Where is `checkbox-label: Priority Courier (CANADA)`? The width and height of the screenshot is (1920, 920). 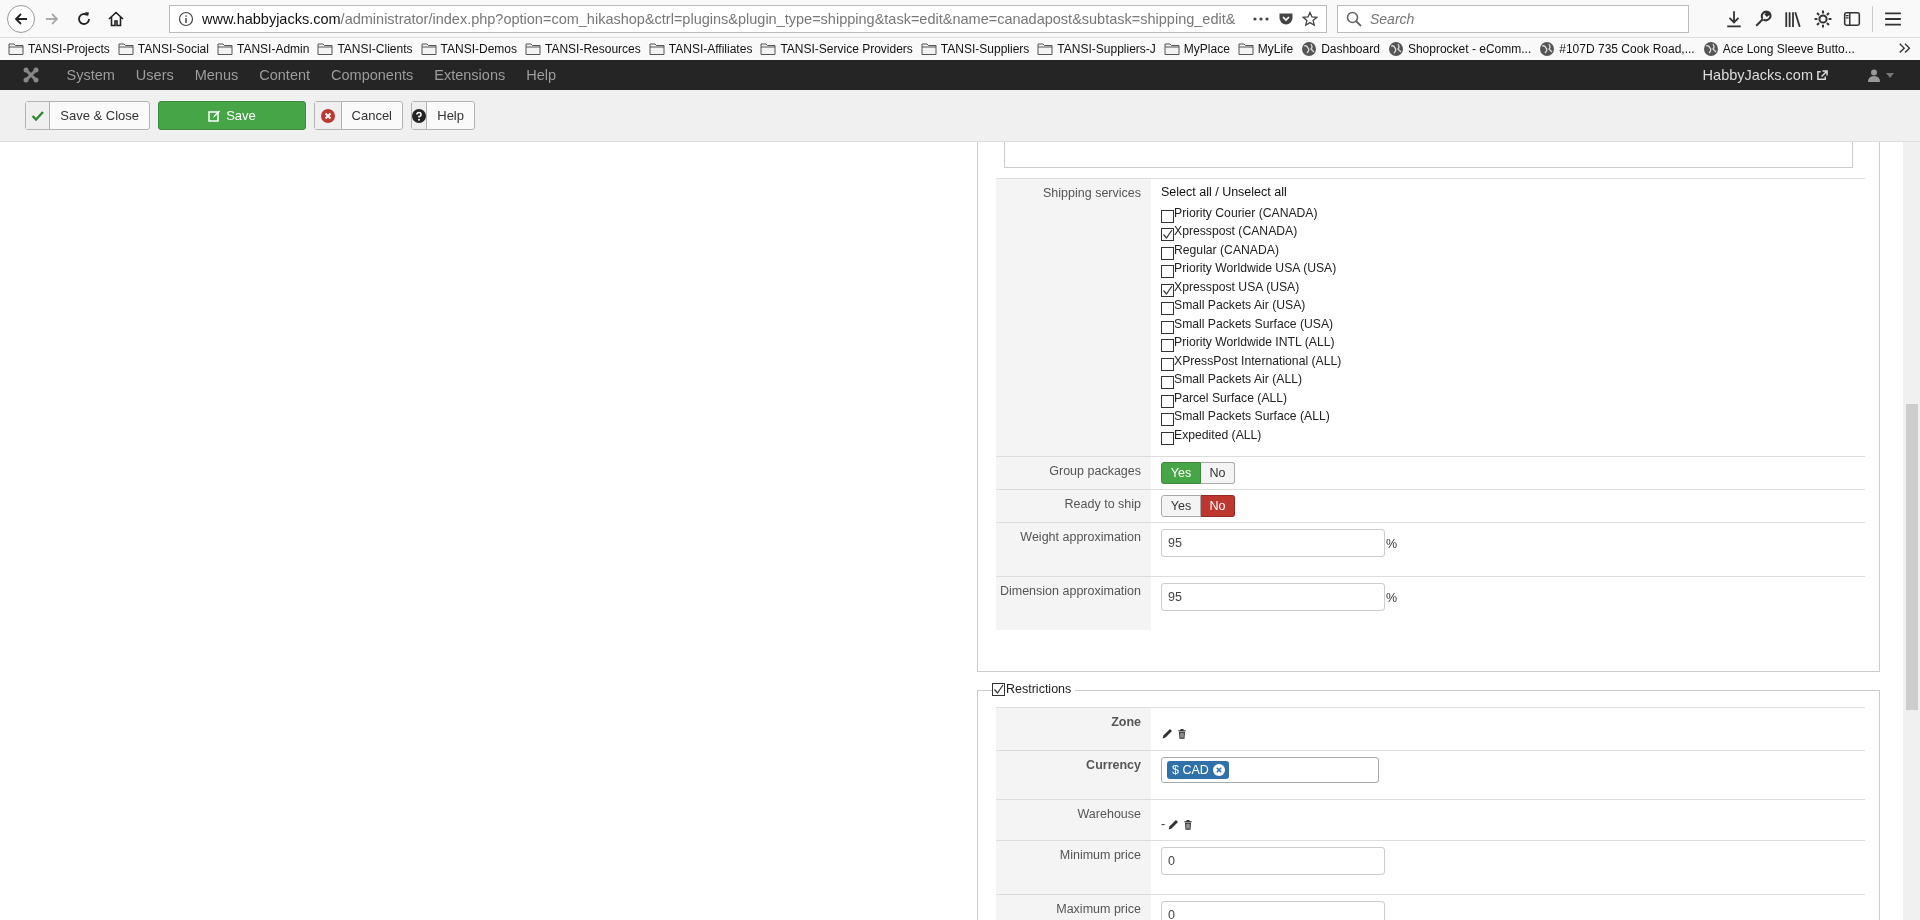
checkbox-label: Priority Courier (CANADA) is located at coordinates (1246, 212).